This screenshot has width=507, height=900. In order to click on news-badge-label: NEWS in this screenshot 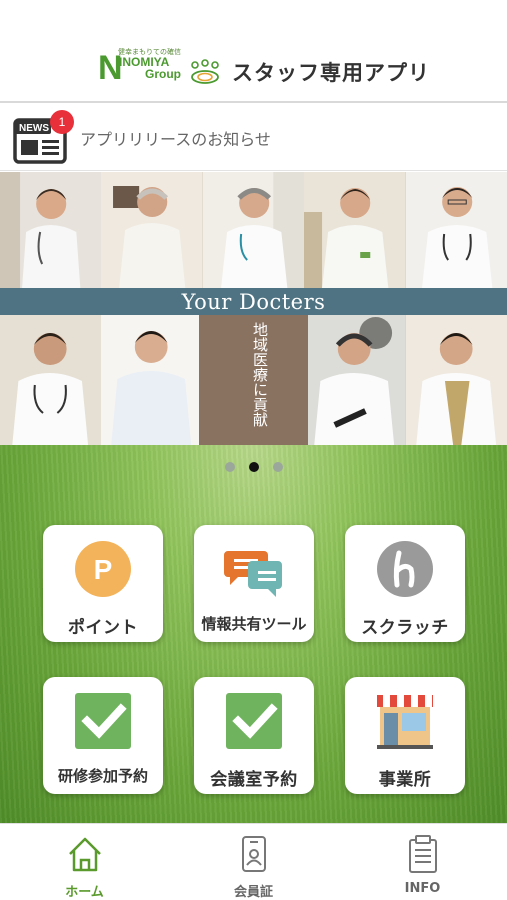, I will do `click(34, 128)`.